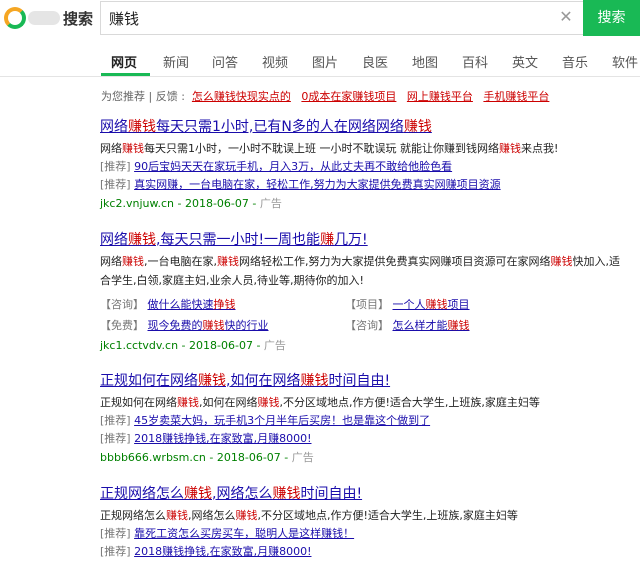 This screenshot has height=569, width=640. What do you see at coordinates (122, 325) in the screenshot?
I see `sitelink-tag: 【免费】` at bounding box center [122, 325].